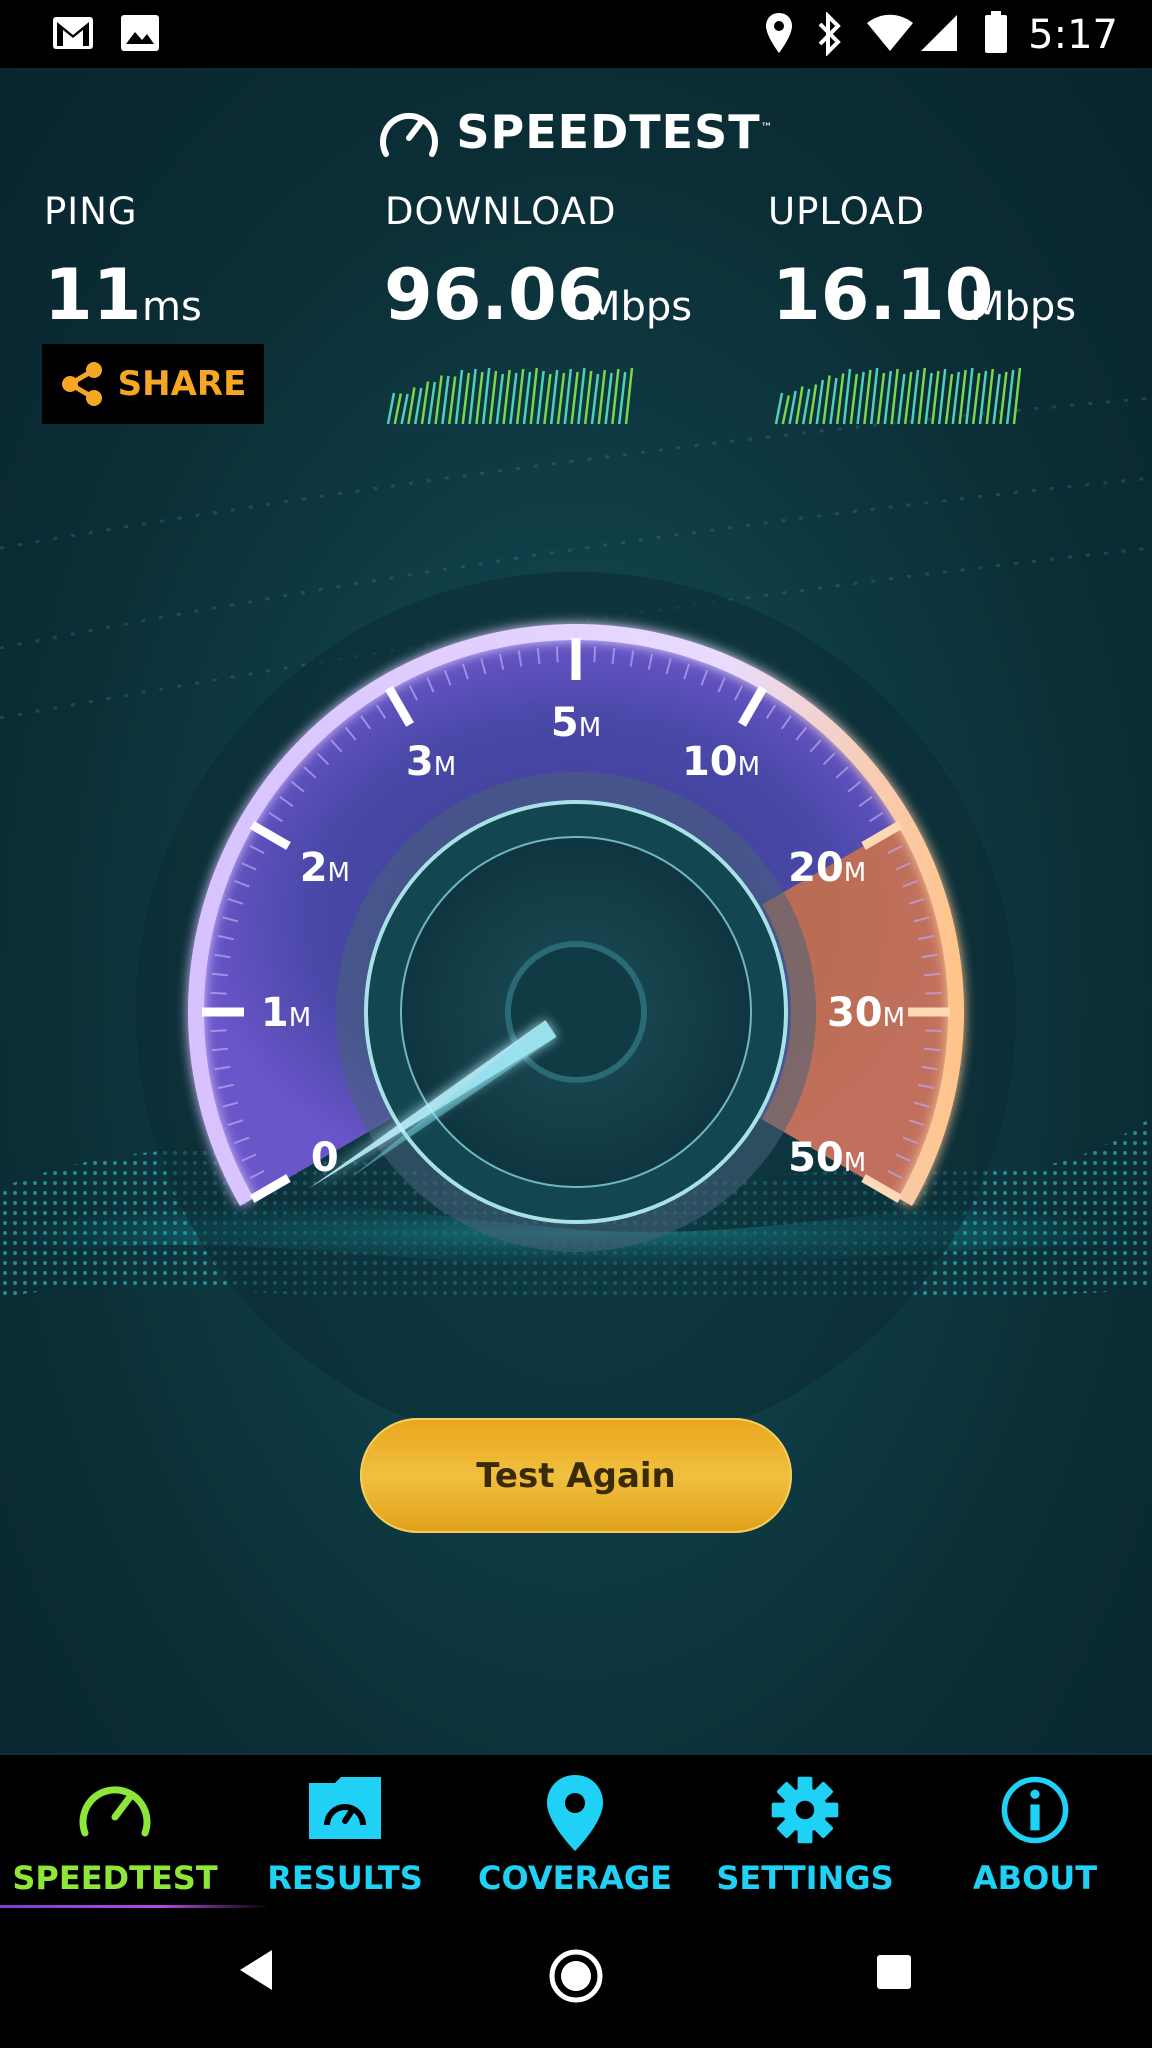 This screenshot has width=1152, height=2048. I want to click on photo-icon, so click(140, 33).